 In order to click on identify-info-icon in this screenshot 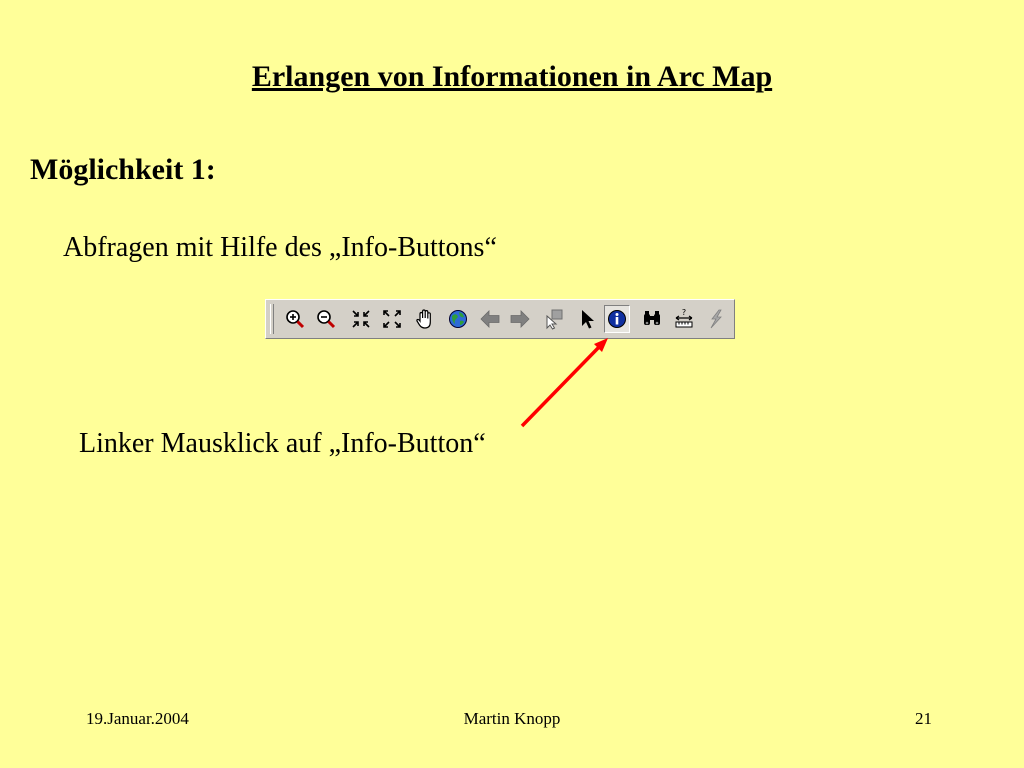, I will do `click(617, 319)`.